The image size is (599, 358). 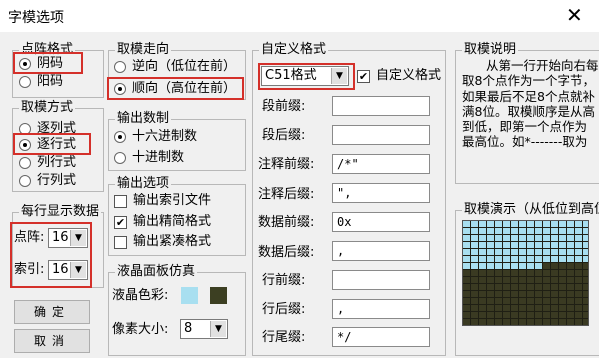 What do you see at coordinates (156, 272) in the screenshot?
I see `lcd-legend: 液晶面板仿真` at bounding box center [156, 272].